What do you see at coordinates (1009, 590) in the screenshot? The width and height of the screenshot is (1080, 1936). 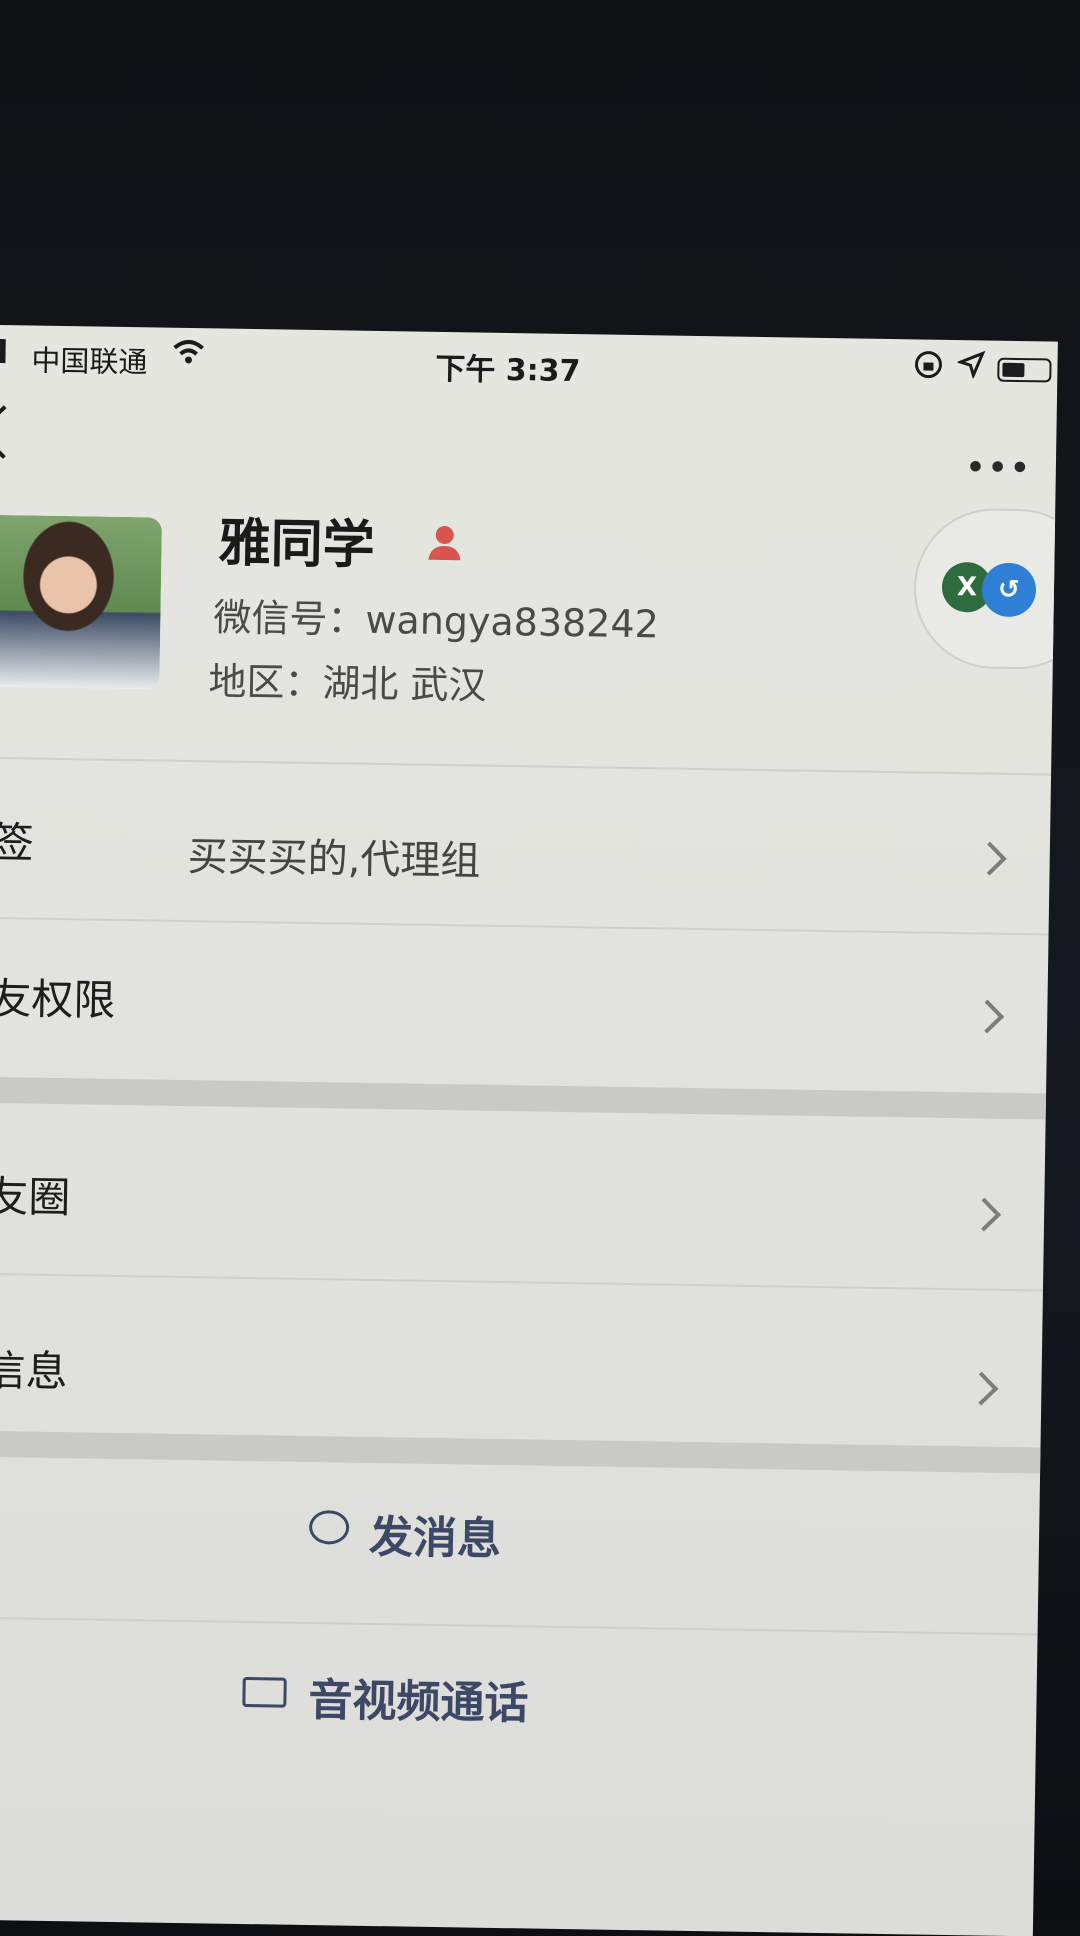 I see `floating-link-icon: ↺` at bounding box center [1009, 590].